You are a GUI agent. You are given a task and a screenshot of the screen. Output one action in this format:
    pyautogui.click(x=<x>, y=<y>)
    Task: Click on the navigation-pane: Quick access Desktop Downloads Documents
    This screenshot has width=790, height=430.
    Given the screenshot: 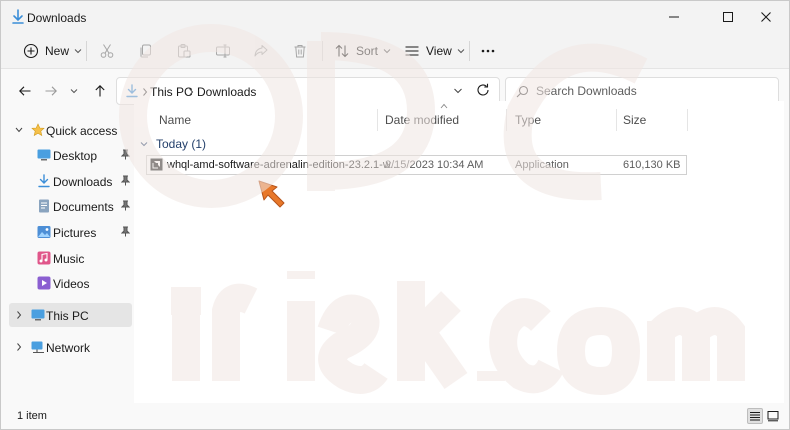 What is the action you would take?
    pyautogui.click(x=67, y=258)
    